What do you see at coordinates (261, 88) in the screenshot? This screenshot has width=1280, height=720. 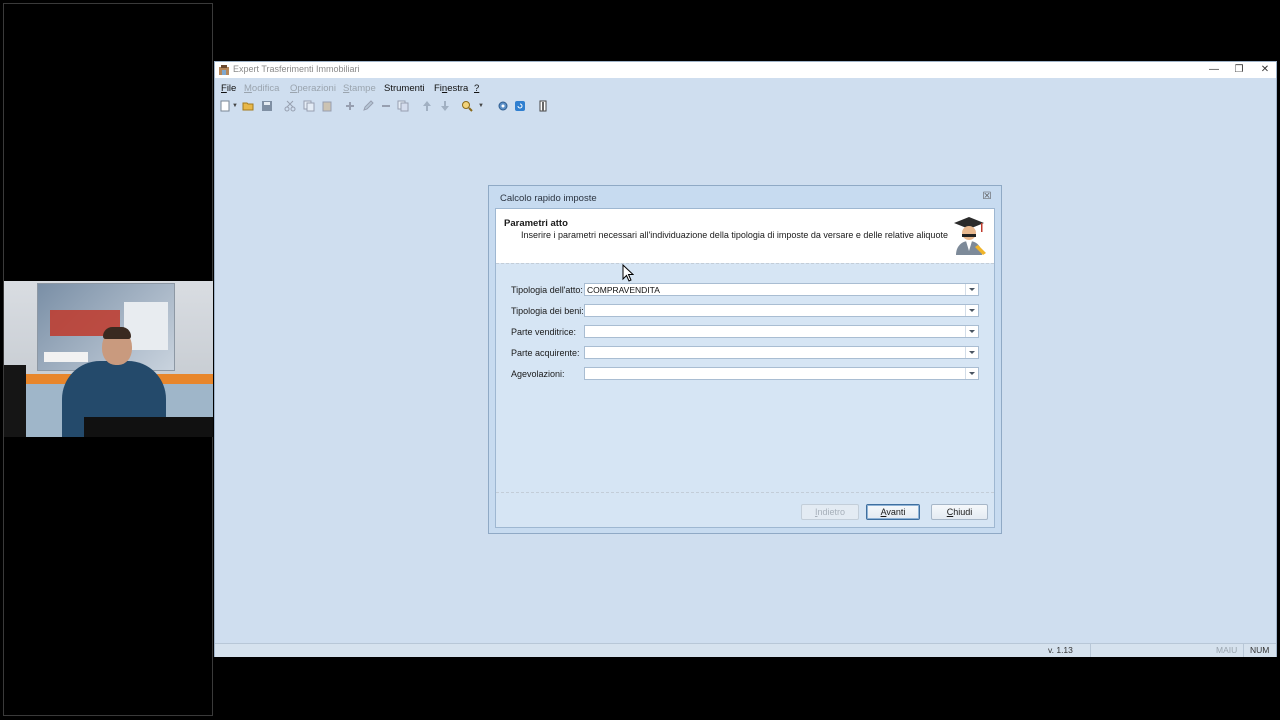 I see `menu-modifica: Modifica` at bounding box center [261, 88].